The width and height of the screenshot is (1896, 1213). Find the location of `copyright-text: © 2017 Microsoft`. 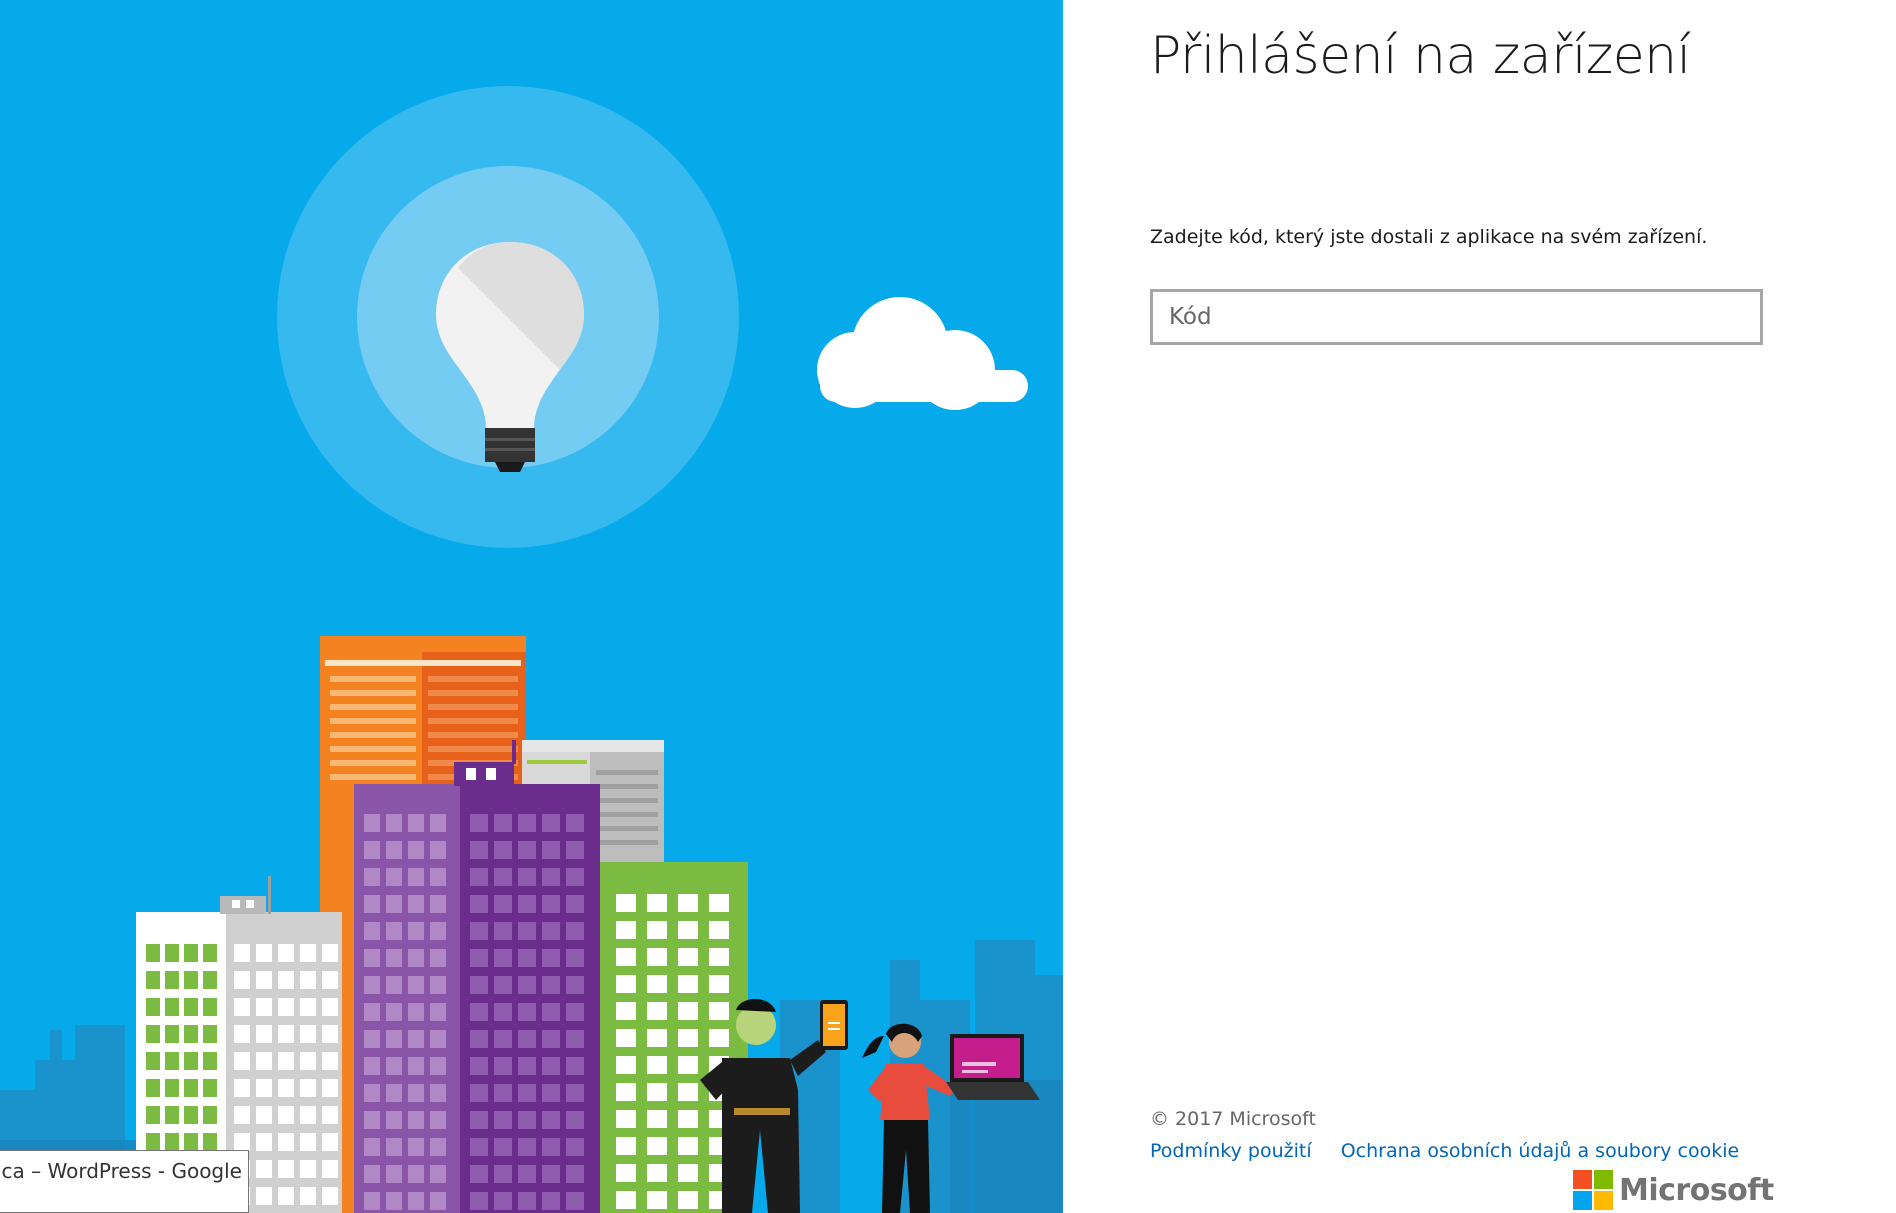

copyright-text: © 2017 Microsoft is located at coordinates (1233, 1119).